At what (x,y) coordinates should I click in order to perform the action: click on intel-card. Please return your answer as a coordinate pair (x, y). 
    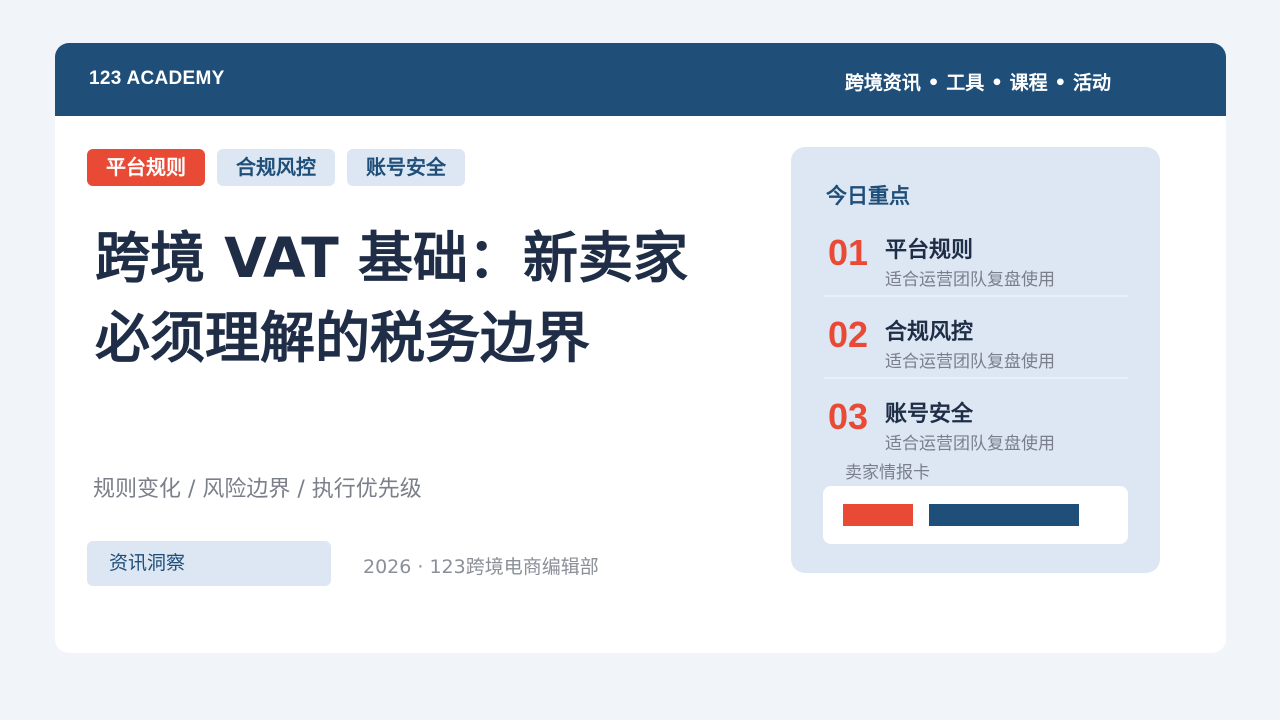
    Looking at the image, I should click on (975, 515).